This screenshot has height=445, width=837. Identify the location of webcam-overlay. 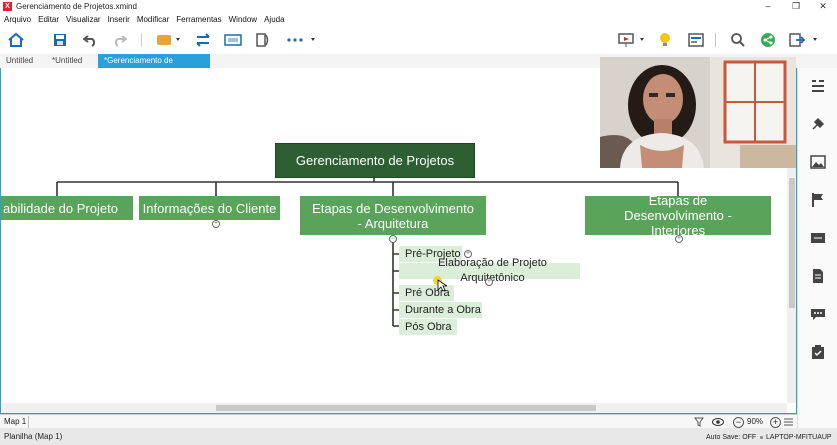
(698, 112).